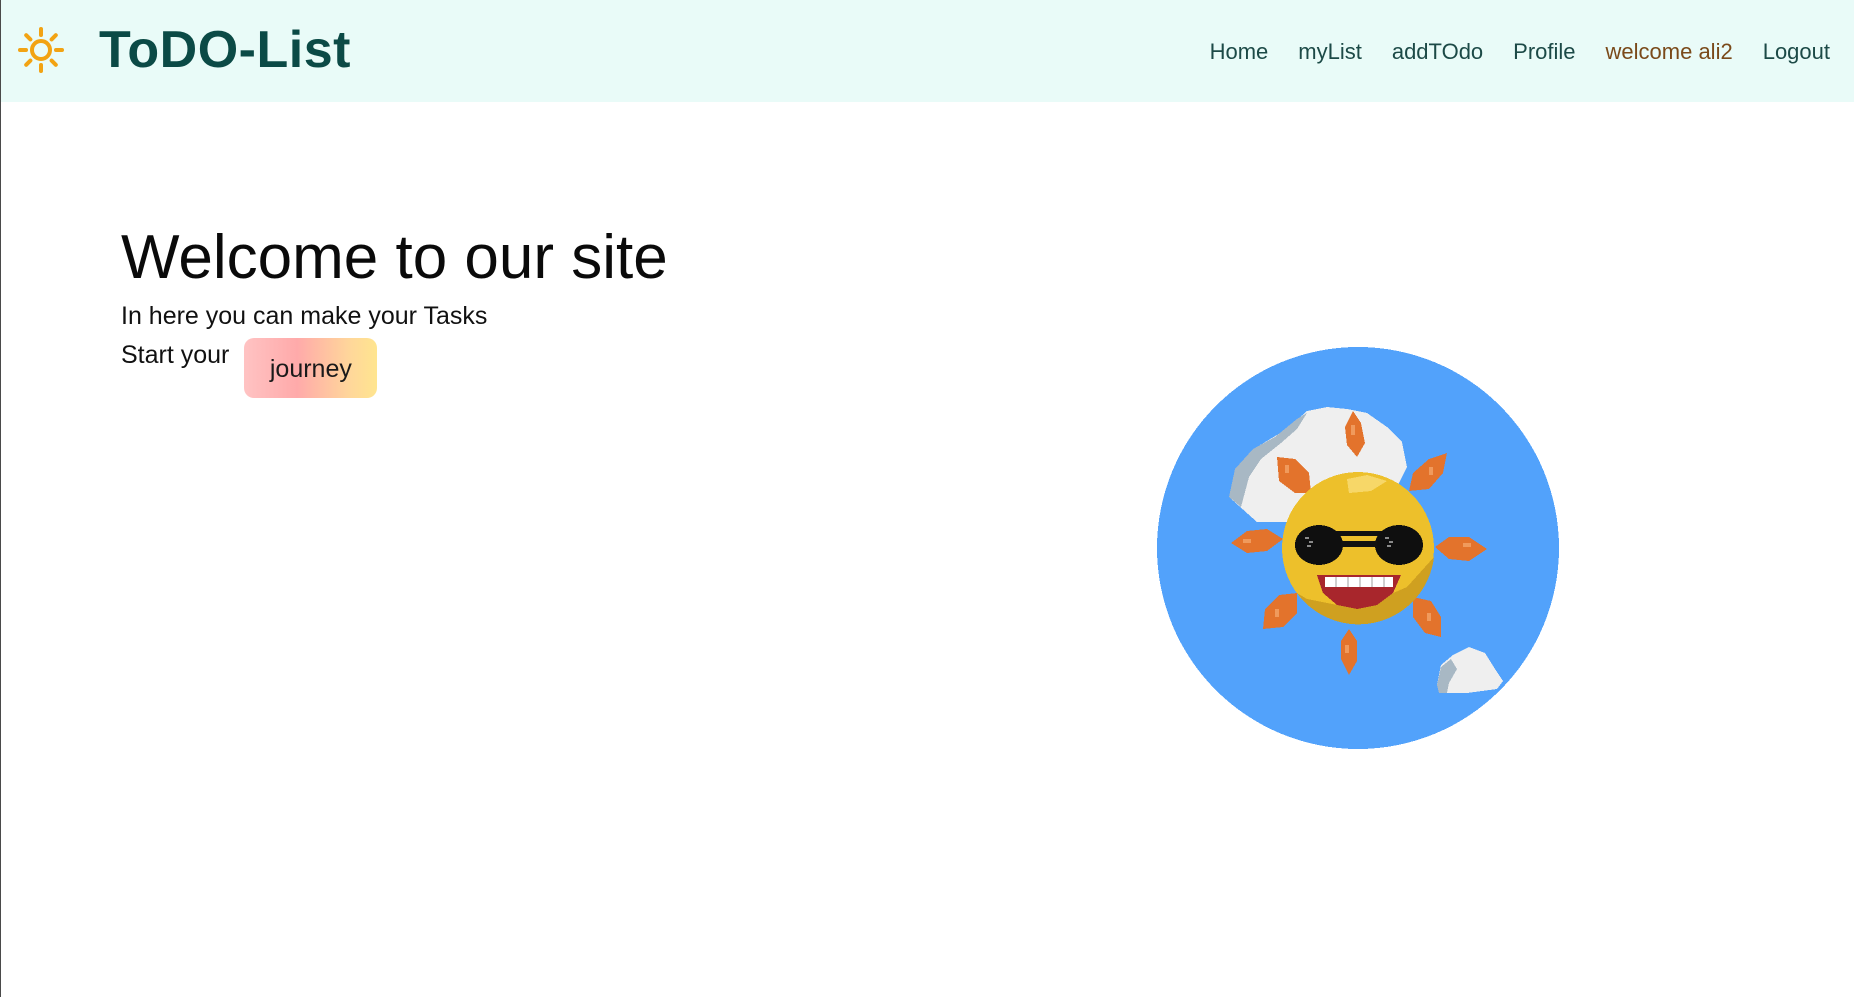 This screenshot has height=997, width=1854. I want to click on brand-title: ToDO-List, so click(225, 50).